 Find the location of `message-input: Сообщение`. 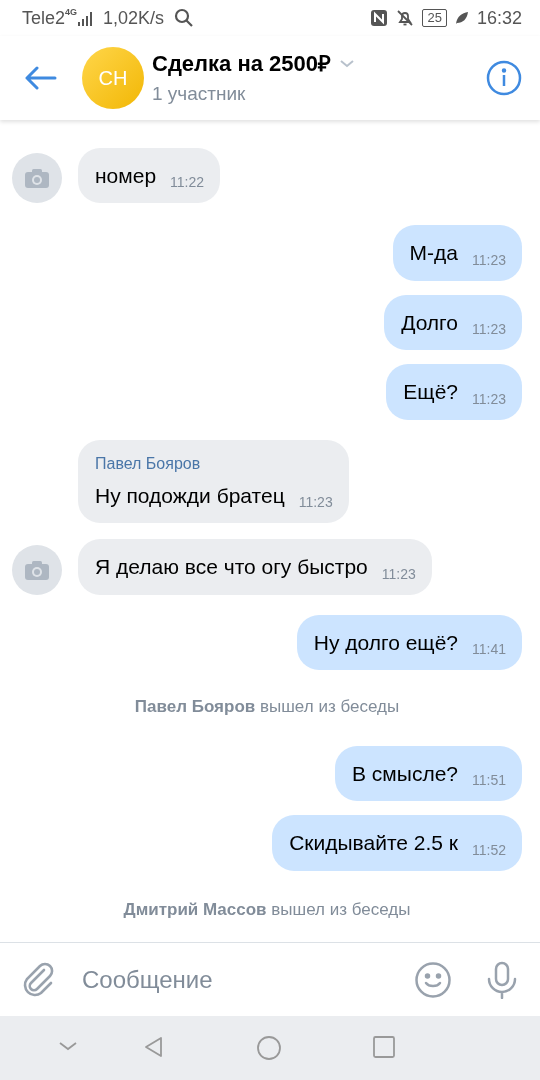

message-input: Сообщение is located at coordinates (239, 979).